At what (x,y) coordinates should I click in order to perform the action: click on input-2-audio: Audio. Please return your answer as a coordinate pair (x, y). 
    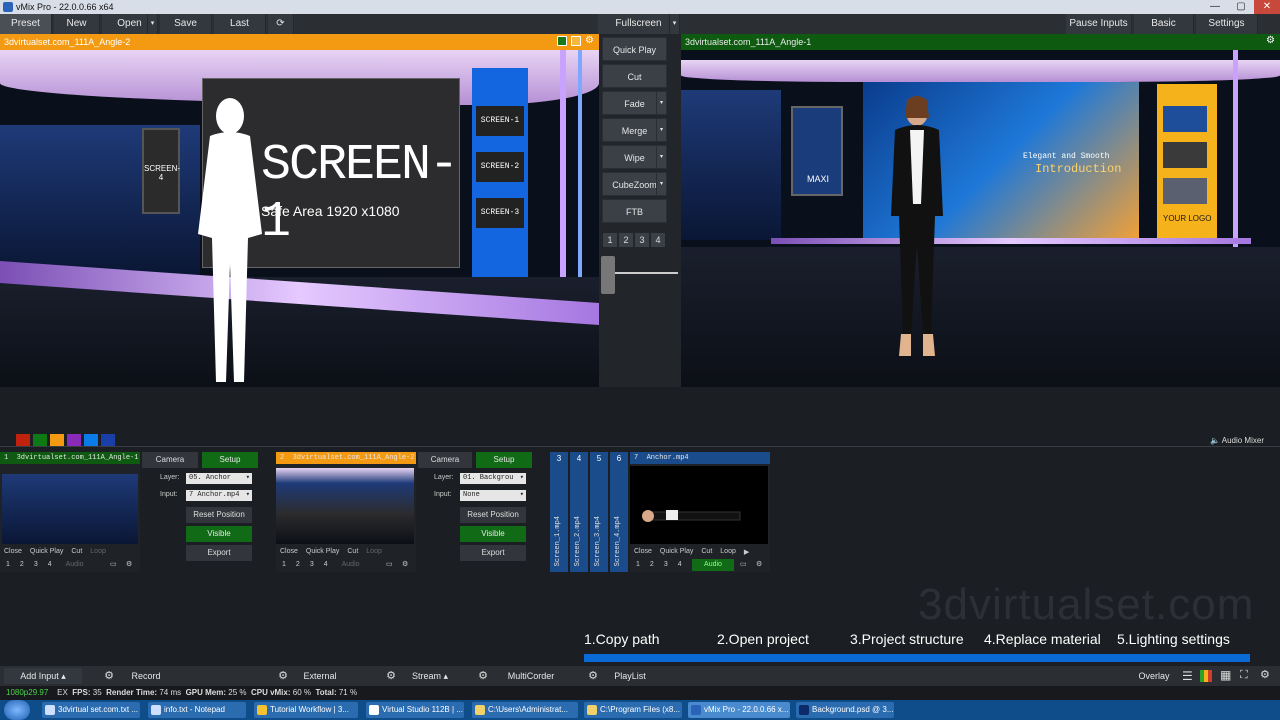
    Looking at the image, I should click on (351, 564).